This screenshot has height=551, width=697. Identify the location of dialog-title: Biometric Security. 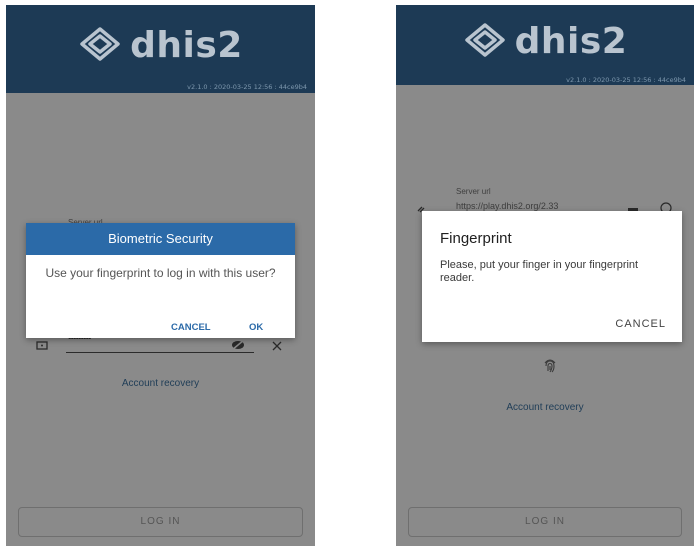
(160, 239).